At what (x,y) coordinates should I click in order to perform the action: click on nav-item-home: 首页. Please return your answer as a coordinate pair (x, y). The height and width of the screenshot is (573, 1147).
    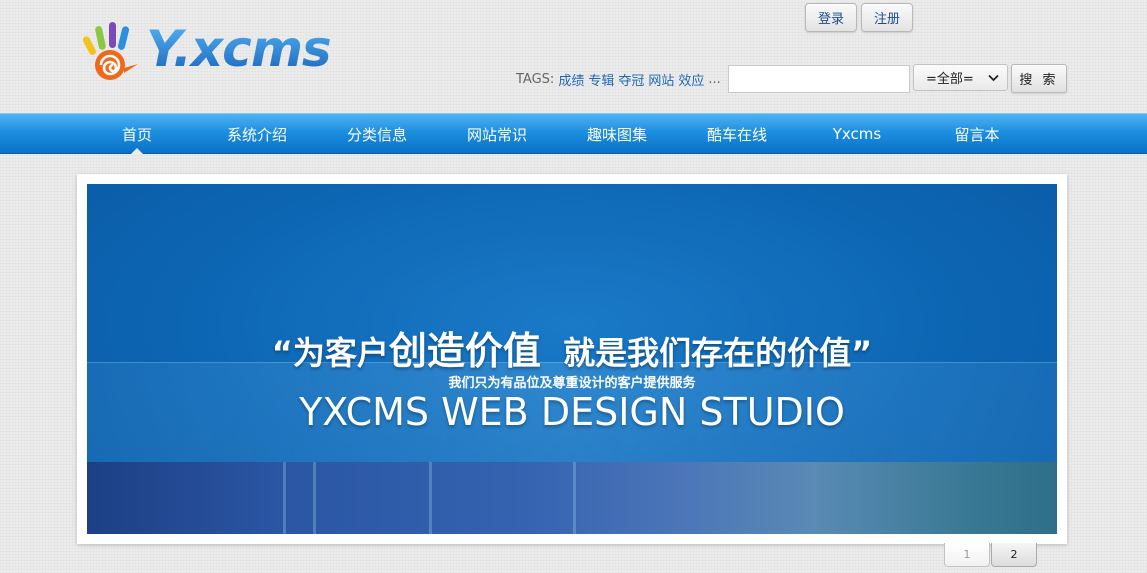
    Looking at the image, I should click on (137, 134).